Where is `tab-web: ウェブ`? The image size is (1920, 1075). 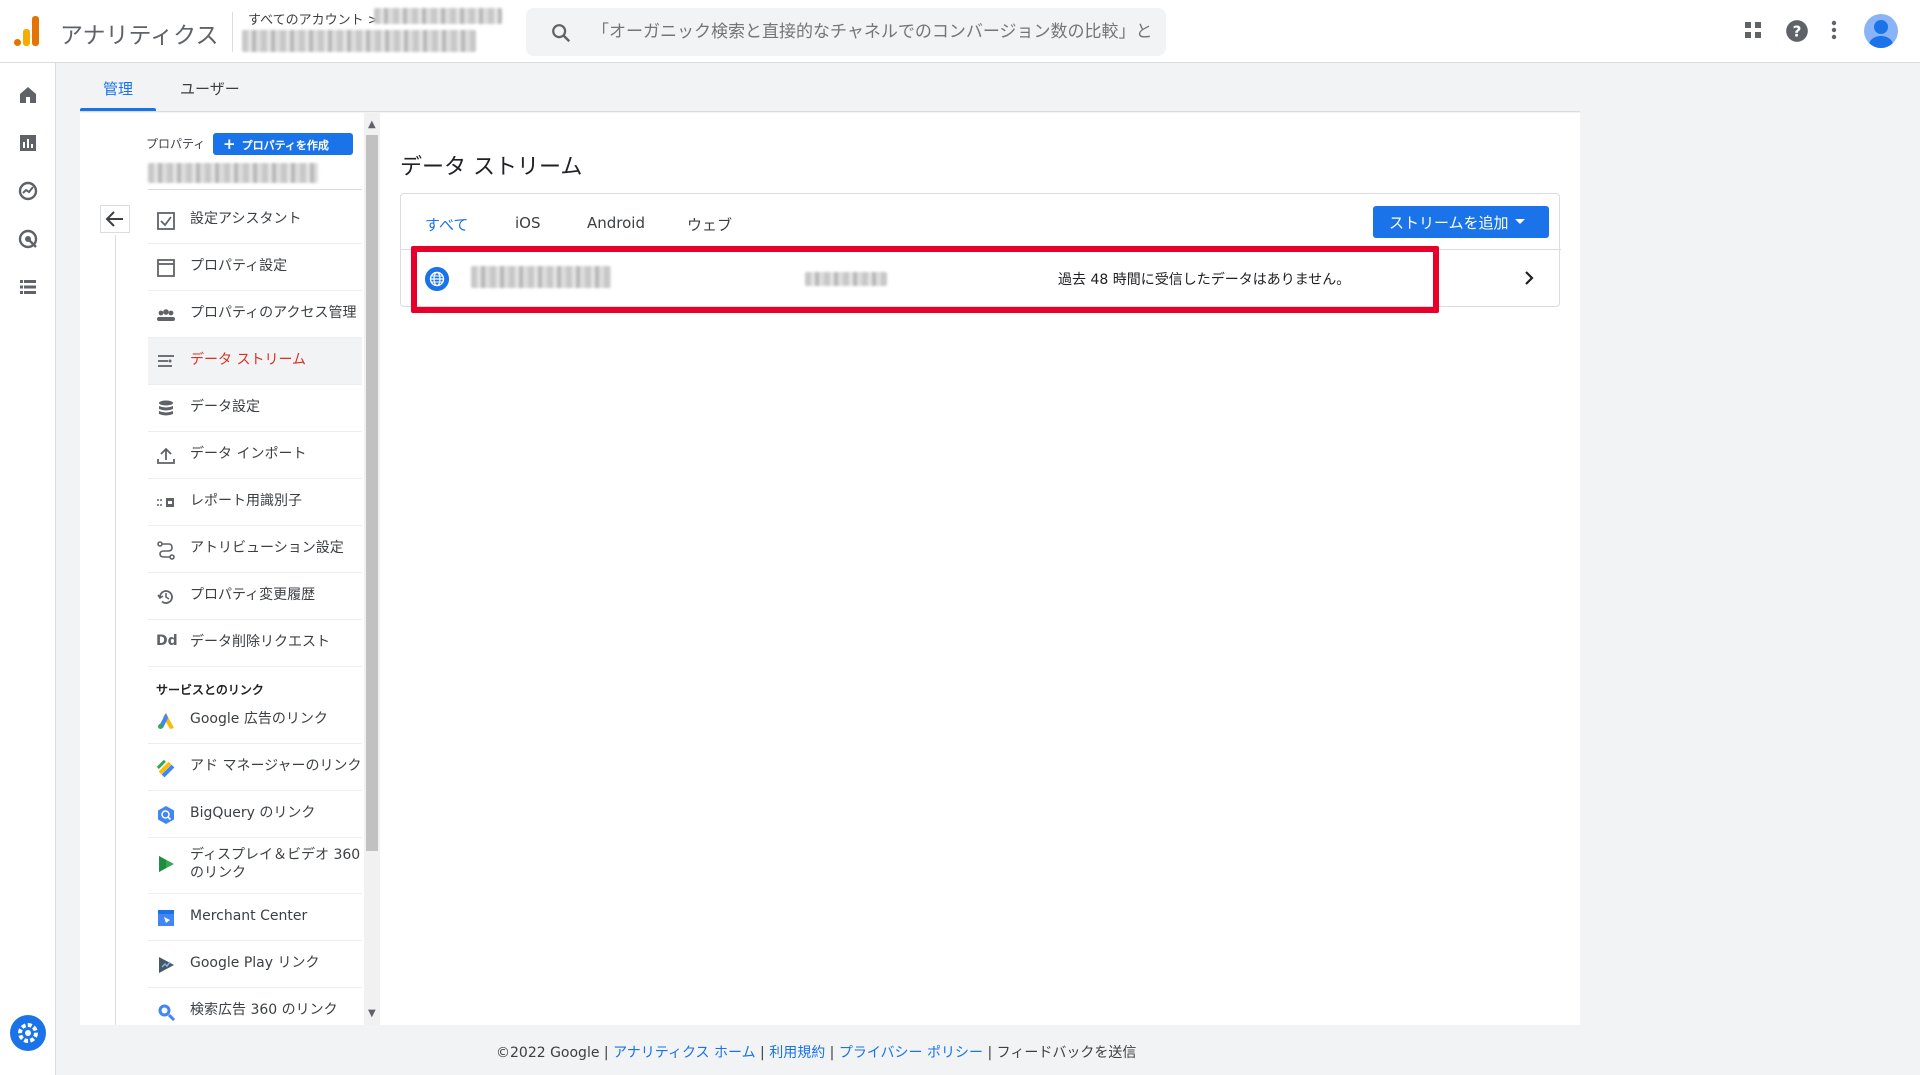 tab-web: ウェブ is located at coordinates (709, 224).